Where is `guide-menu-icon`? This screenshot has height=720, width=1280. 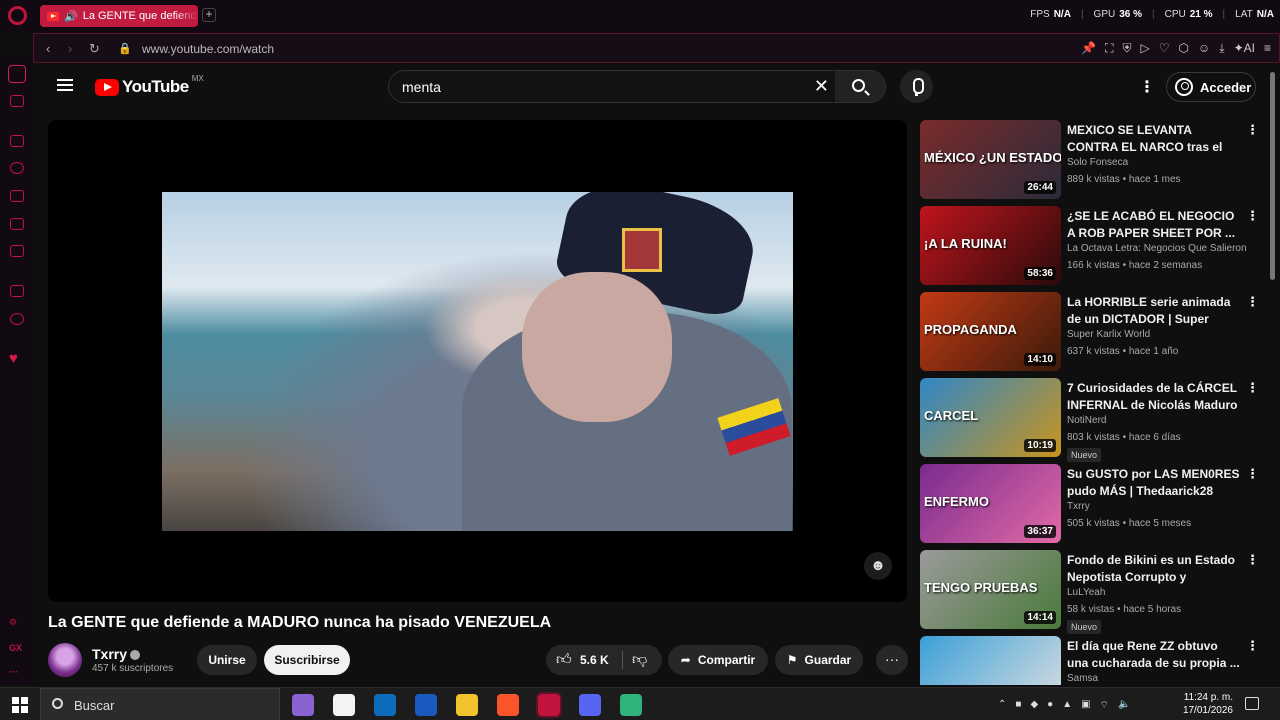 guide-menu-icon is located at coordinates (65, 85).